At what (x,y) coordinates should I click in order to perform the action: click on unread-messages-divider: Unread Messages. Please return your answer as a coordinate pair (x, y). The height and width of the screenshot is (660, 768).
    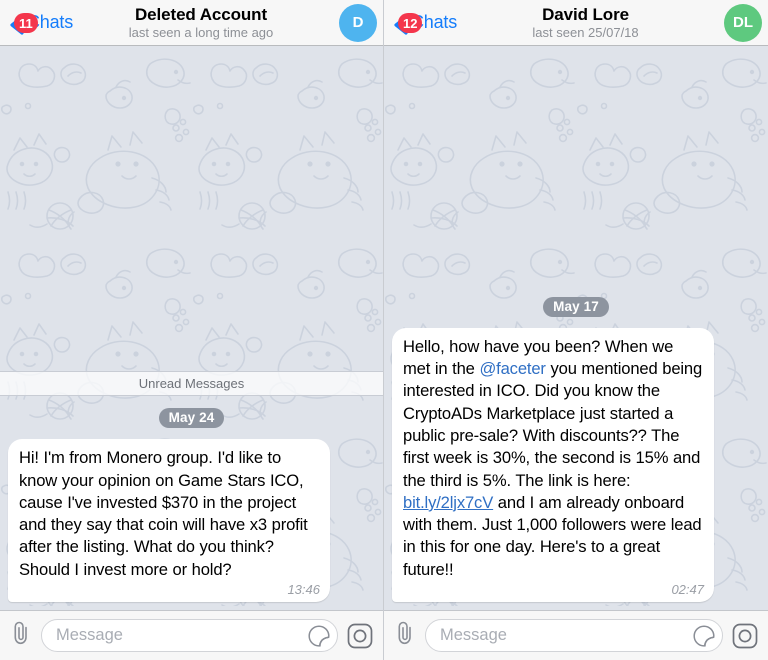
    Looking at the image, I should click on (191, 384).